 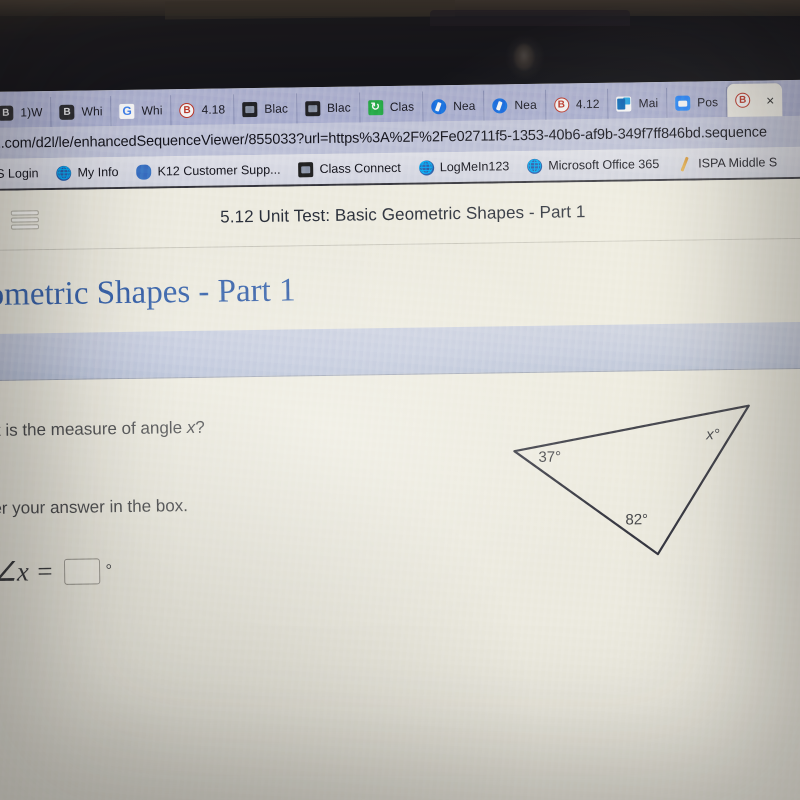 I want to click on browser-tab-6: Clas, so click(x=391, y=107).